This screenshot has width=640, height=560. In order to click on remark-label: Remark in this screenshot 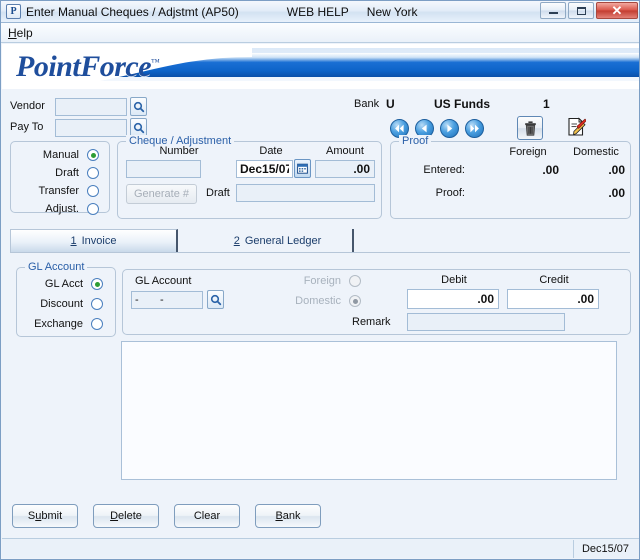, I will do `click(371, 322)`.